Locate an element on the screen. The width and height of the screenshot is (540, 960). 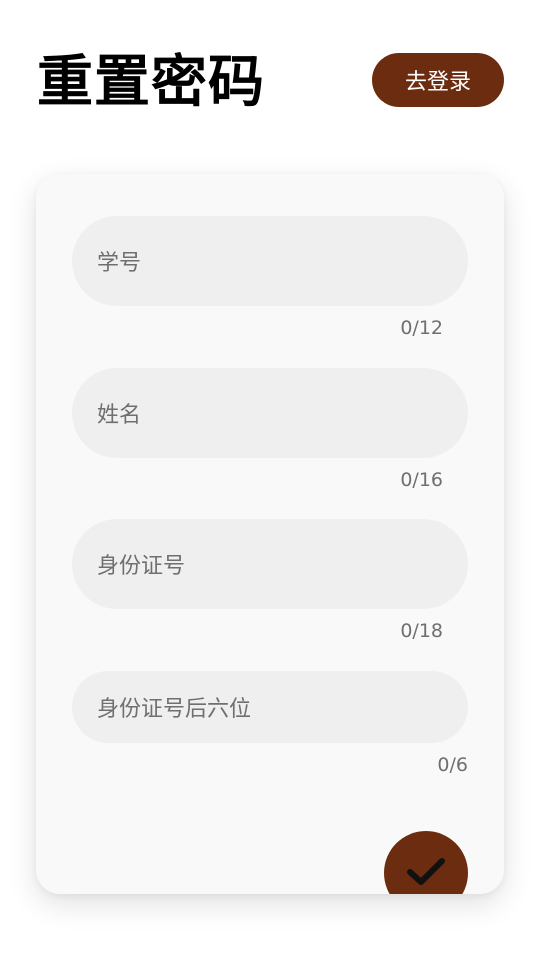
id-card-counter: 0/18 is located at coordinates (421, 631).